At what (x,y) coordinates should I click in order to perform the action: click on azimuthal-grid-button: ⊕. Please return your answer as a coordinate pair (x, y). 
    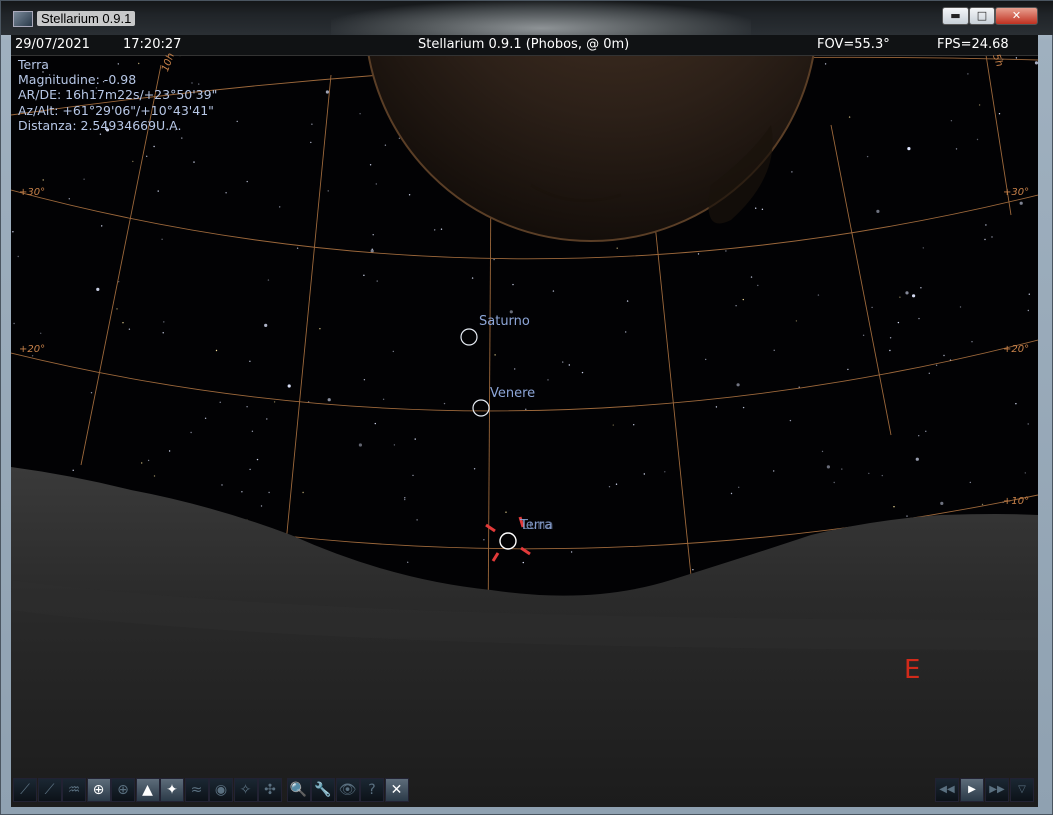
    Looking at the image, I should click on (123, 790).